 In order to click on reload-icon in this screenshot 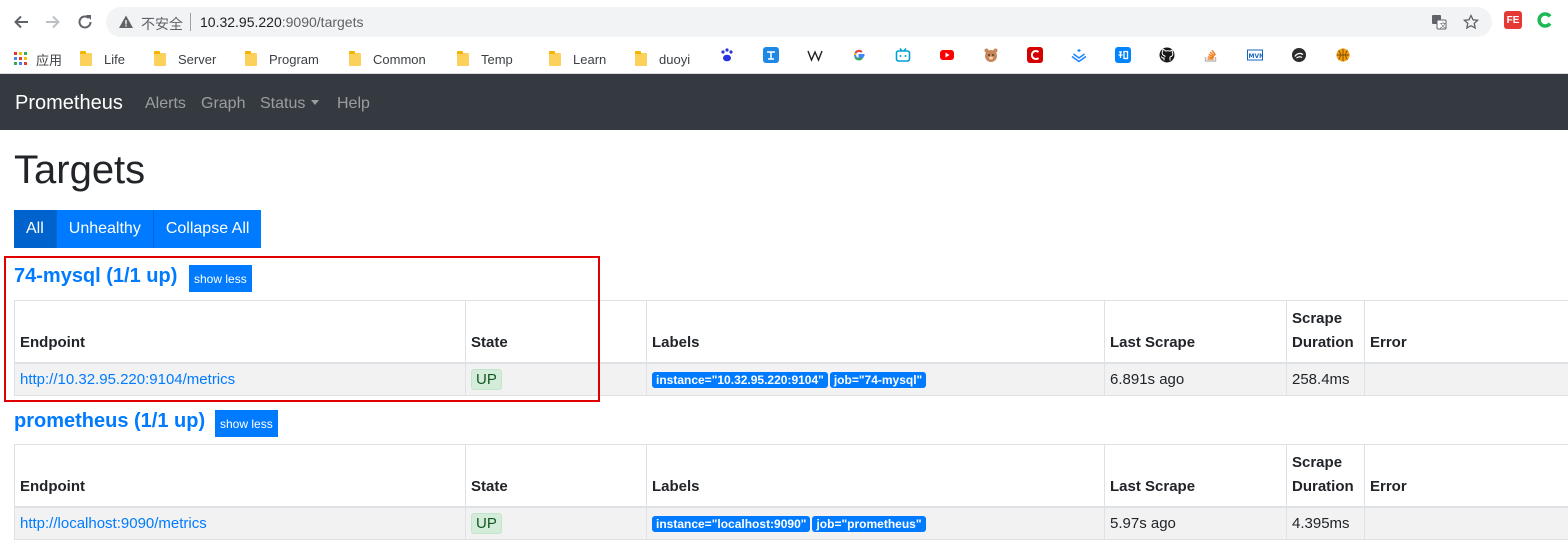, I will do `click(85, 22)`.